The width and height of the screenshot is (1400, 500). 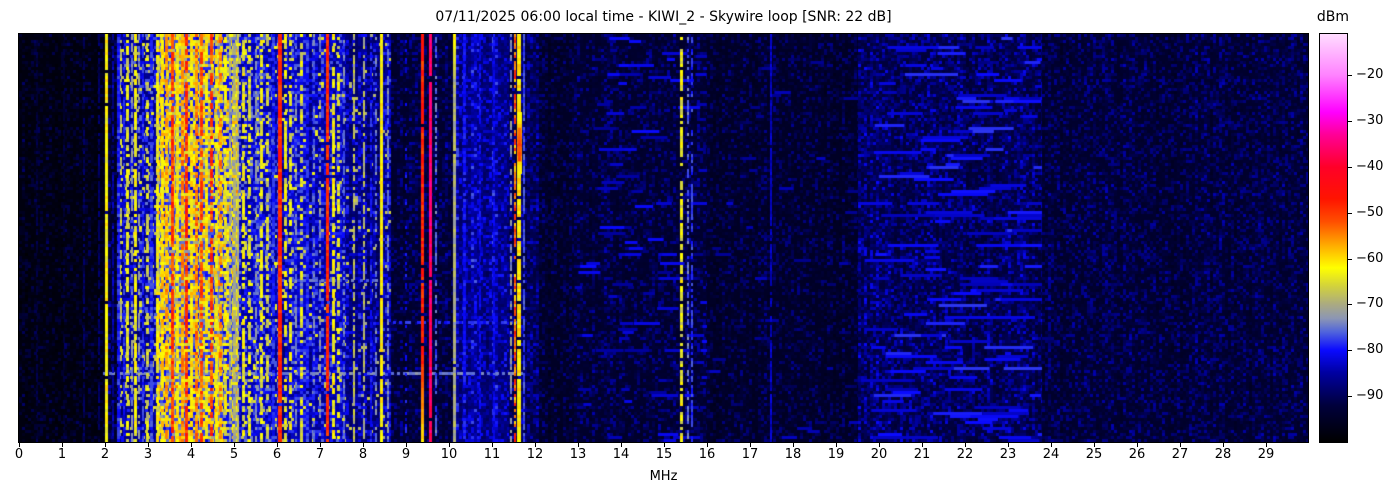 What do you see at coordinates (277, 454) in the screenshot?
I see `x-tick-label: 6` at bounding box center [277, 454].